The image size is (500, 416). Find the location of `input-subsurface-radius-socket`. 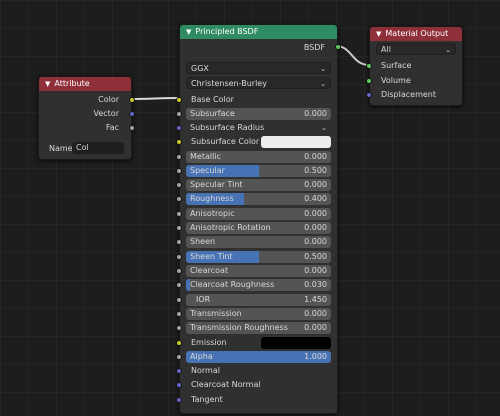

input-subsurface-radius-socket is located at coordinates (179, 128).